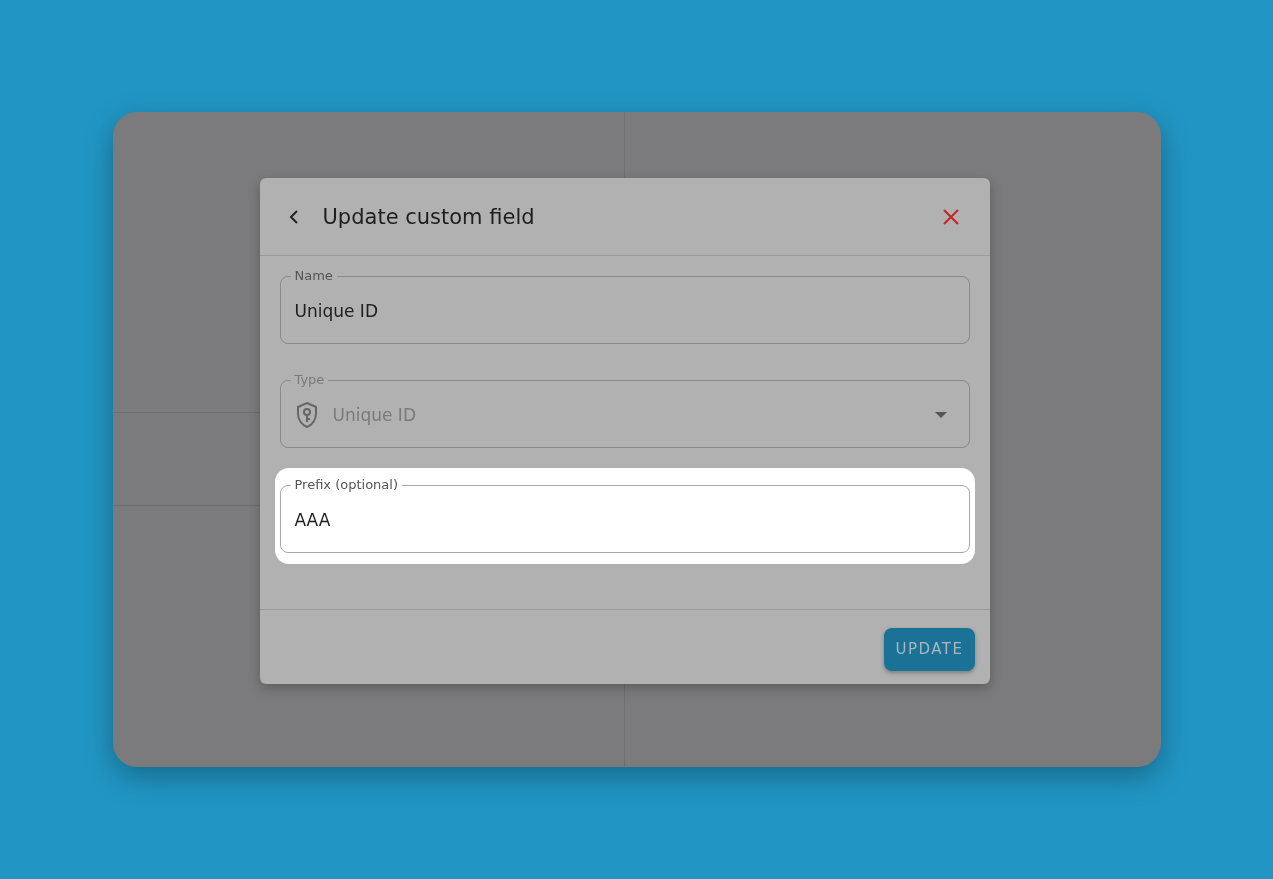  Describe the element at coordinates (293, 216) in the screenshot. I see `back-icon` at that location.